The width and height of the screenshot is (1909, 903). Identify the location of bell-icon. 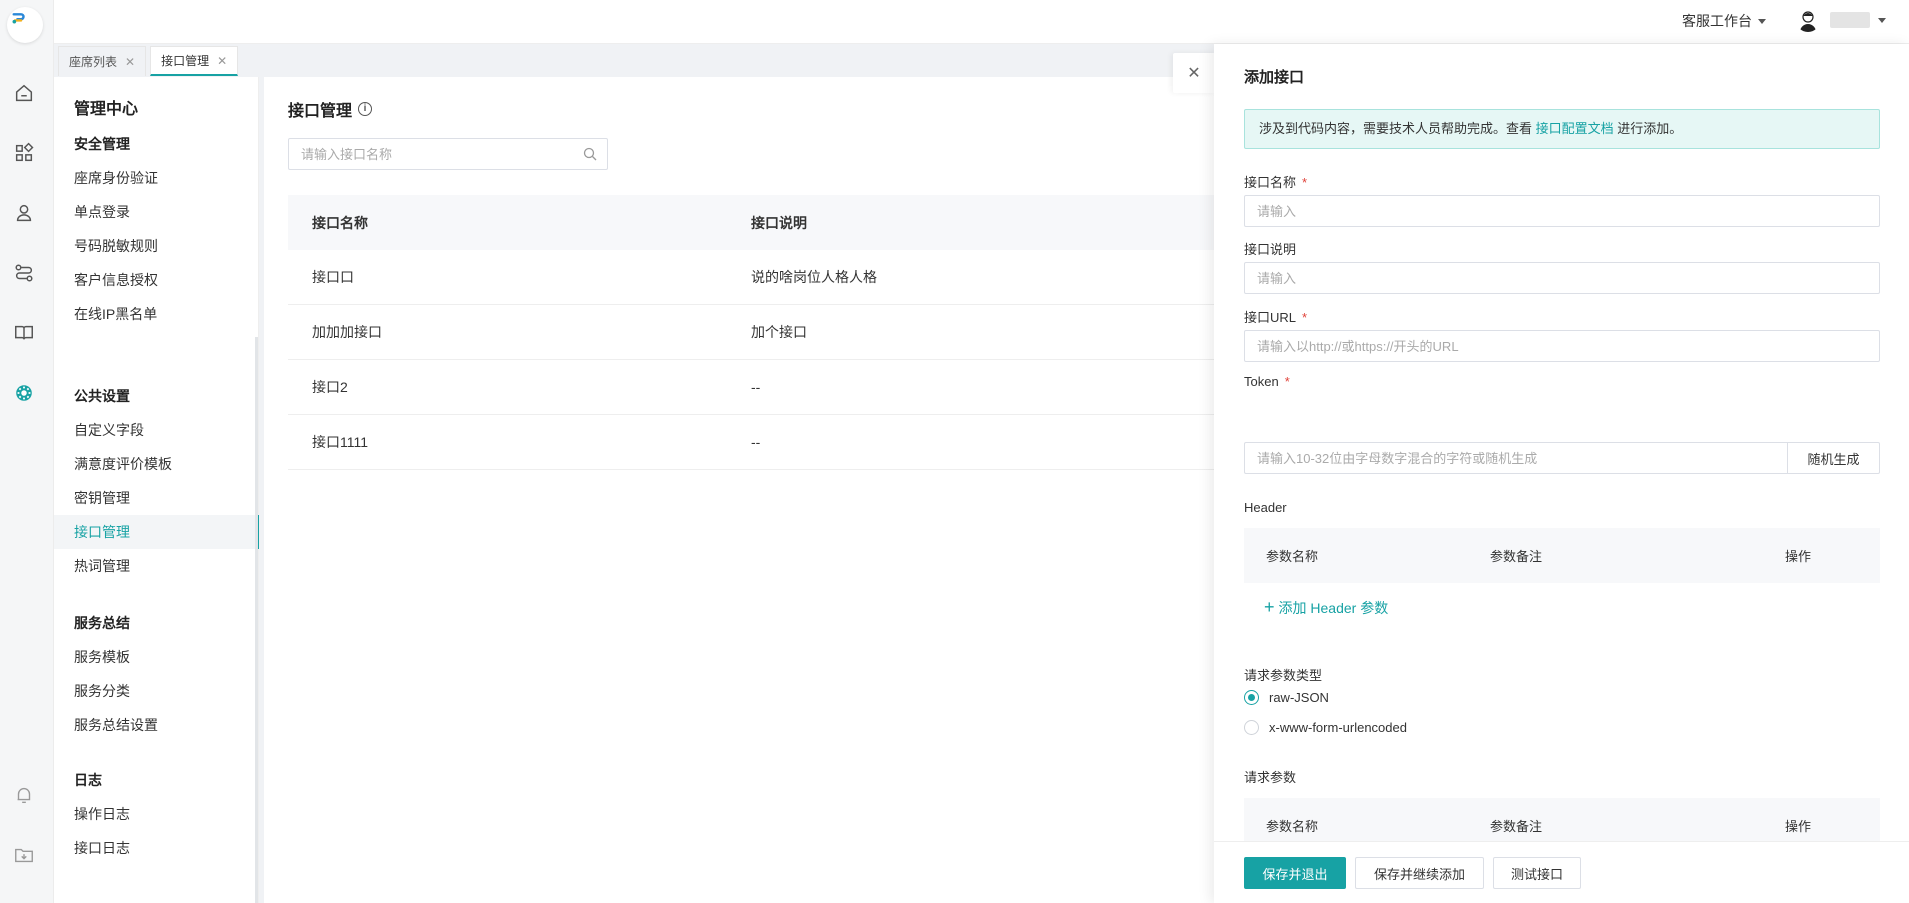
(24, 795).